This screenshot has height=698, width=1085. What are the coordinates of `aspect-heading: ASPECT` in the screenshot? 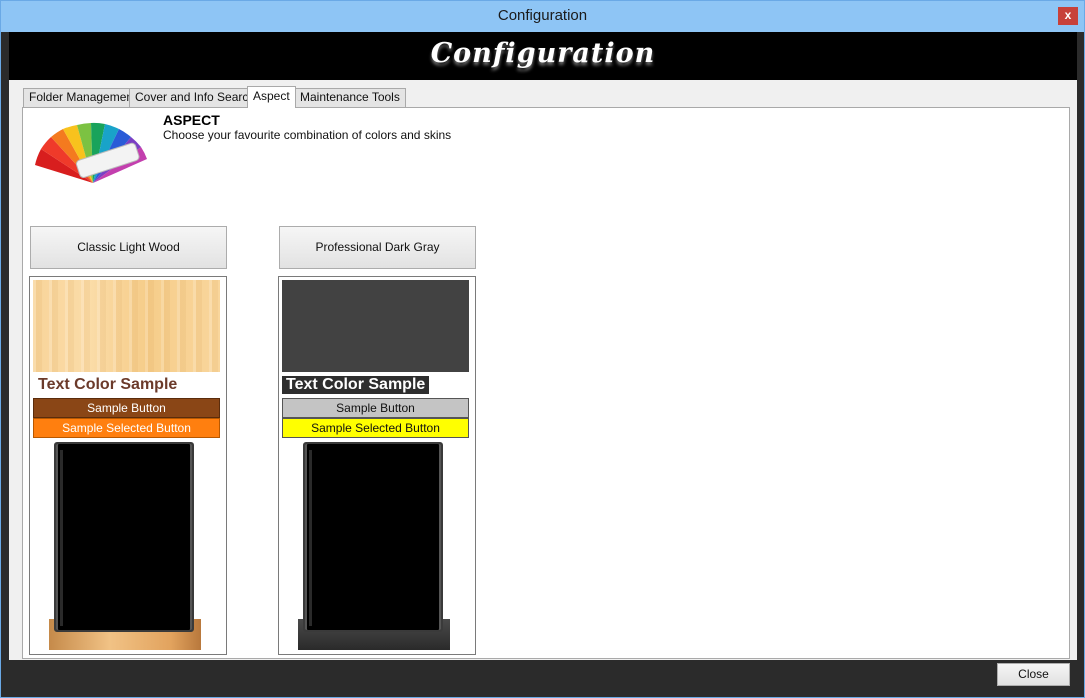 It's located at (191, 120).